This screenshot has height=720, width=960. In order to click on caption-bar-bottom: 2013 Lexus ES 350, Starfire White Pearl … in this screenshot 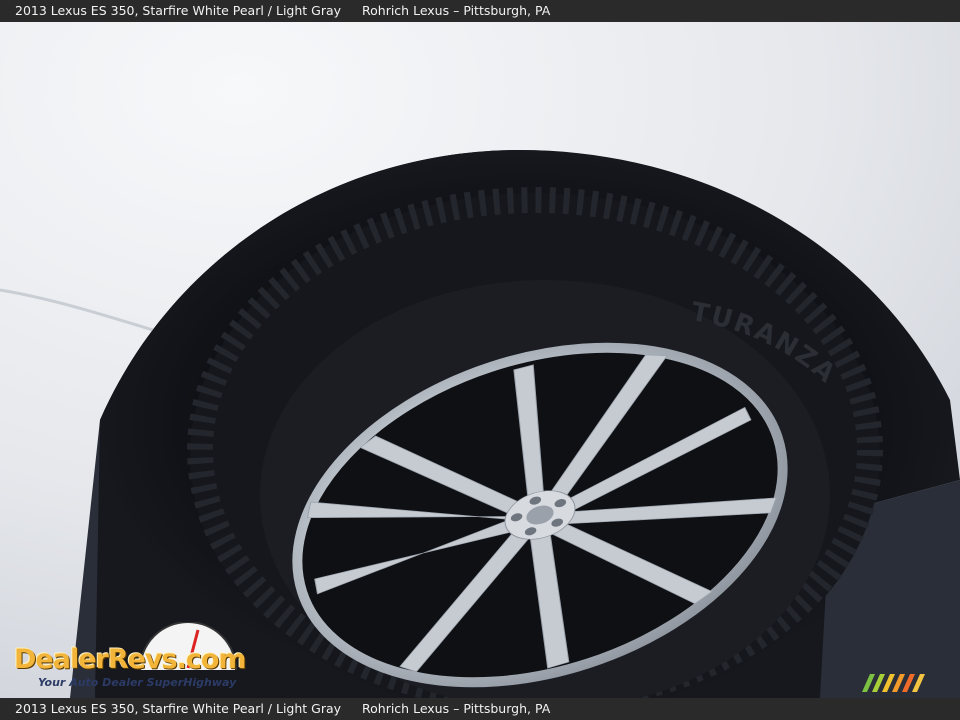, I will do `click(480, 709)`.